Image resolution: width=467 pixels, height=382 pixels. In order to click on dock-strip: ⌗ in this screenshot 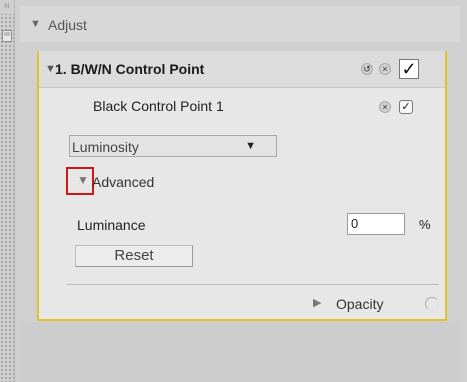, I will do `click(7, 191)`.